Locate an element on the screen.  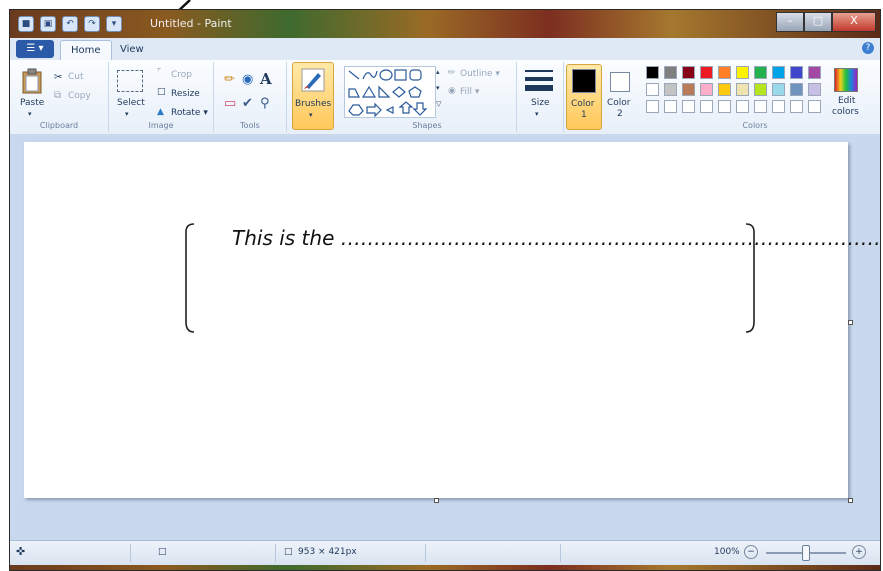
paste-button: Paste is located at coordinates (32, 103).